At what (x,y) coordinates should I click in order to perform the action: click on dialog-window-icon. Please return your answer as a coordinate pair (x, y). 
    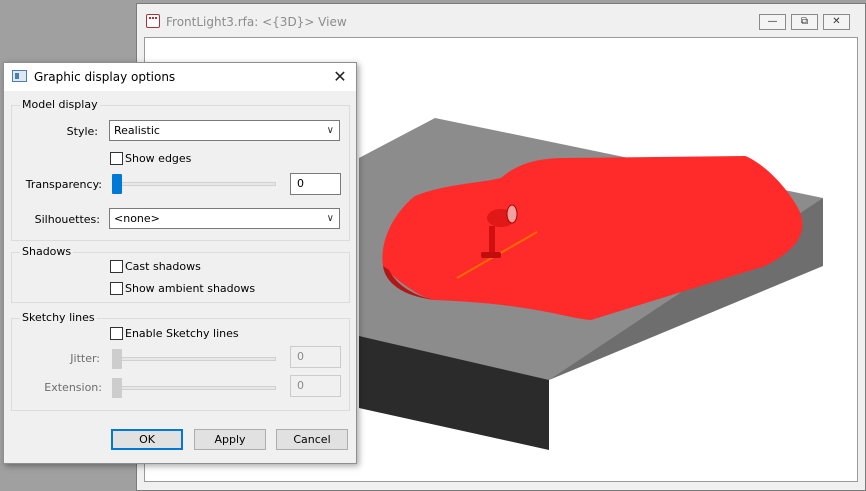
    Looking at the image, I should click on (19, 76).